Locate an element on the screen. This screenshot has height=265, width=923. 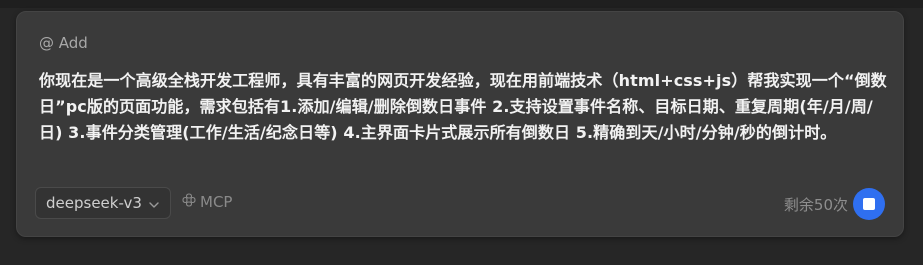
mcp-button: MCP is located at coordinates (206, 202).